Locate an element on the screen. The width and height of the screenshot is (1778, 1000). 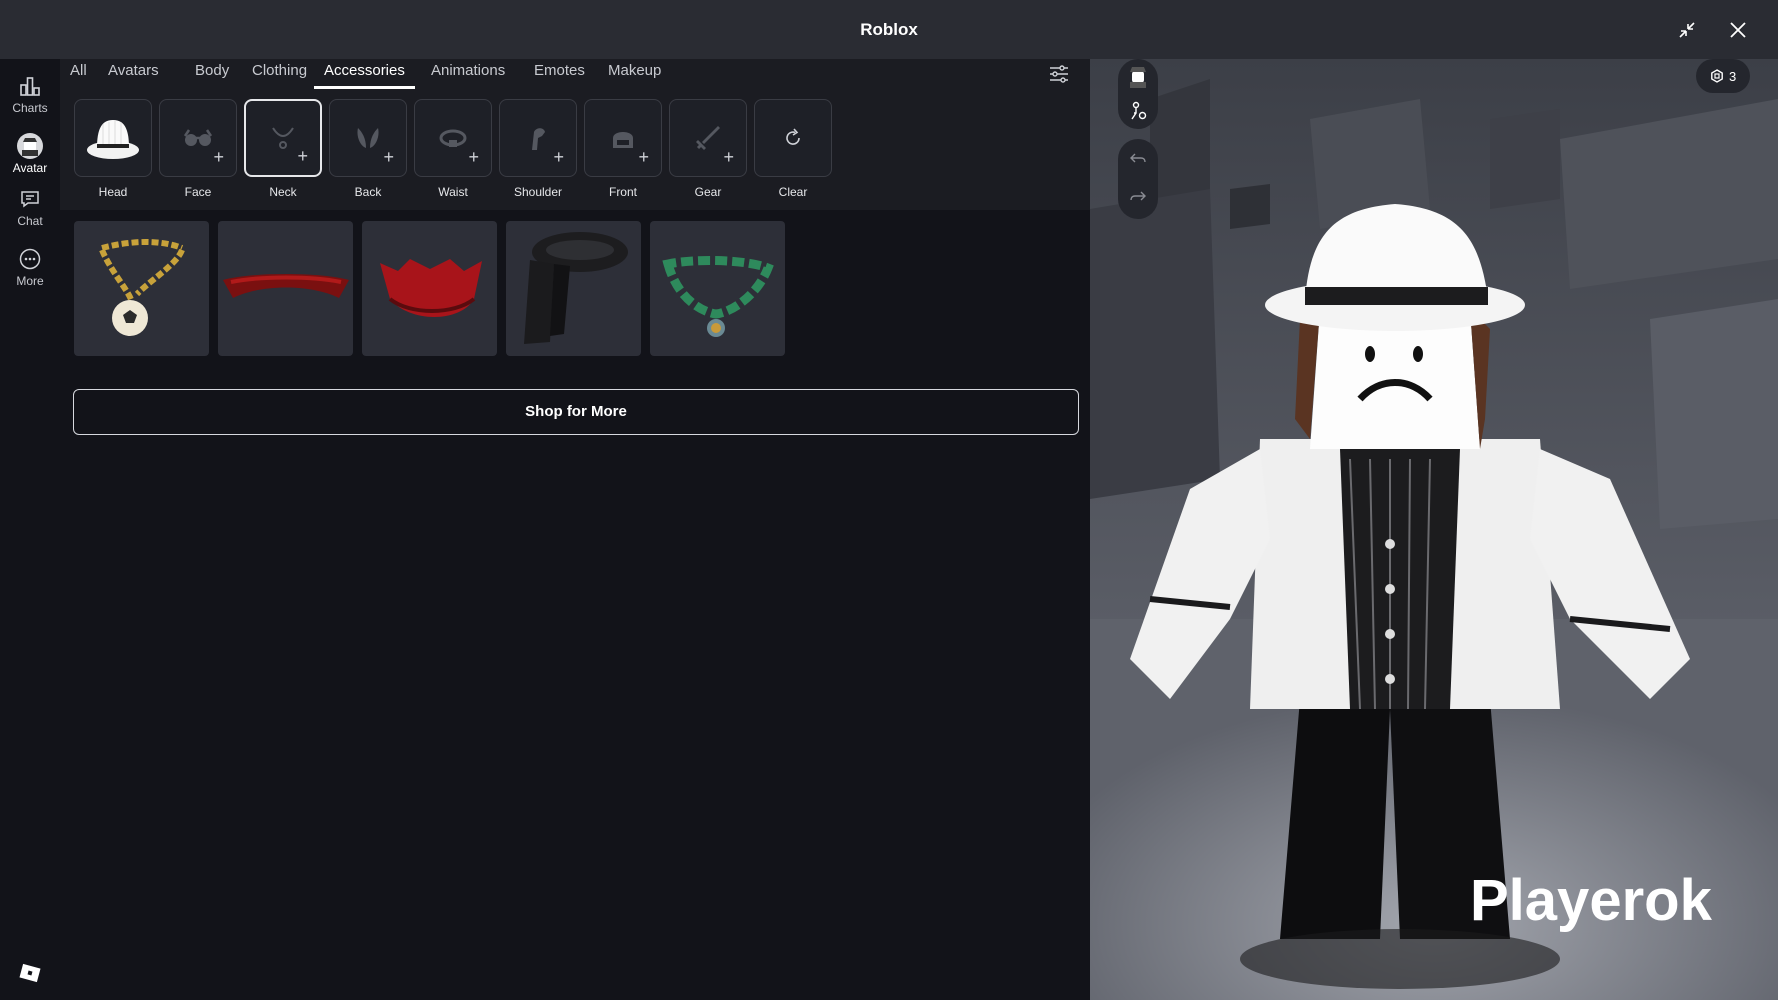
belt-icon is located at coordinates (453, 138).